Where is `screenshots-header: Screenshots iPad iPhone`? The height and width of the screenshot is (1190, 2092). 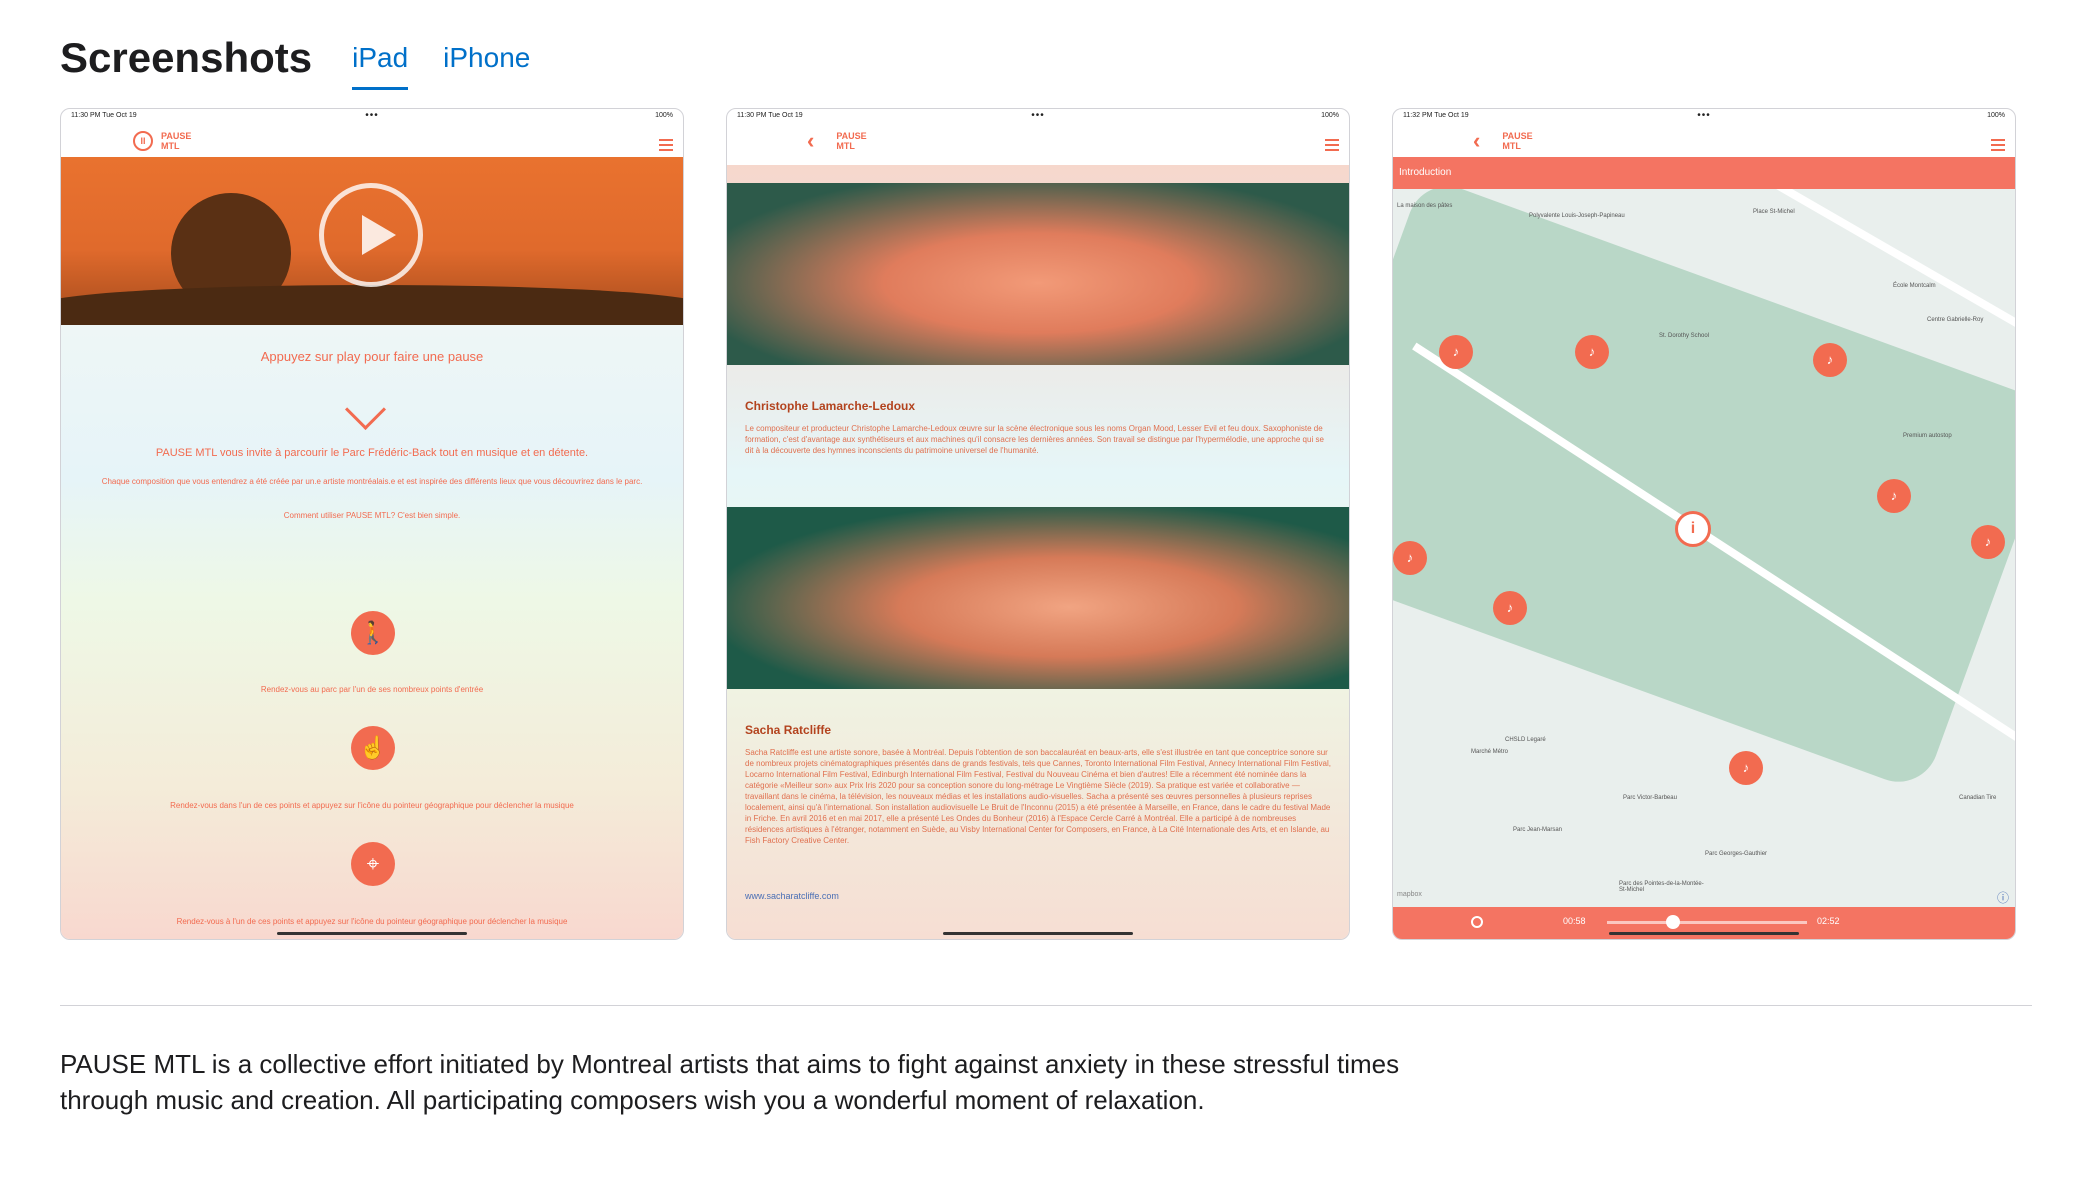 screenshots-header: Screenshots iPad iPhone is located at coordinates (312, 57).